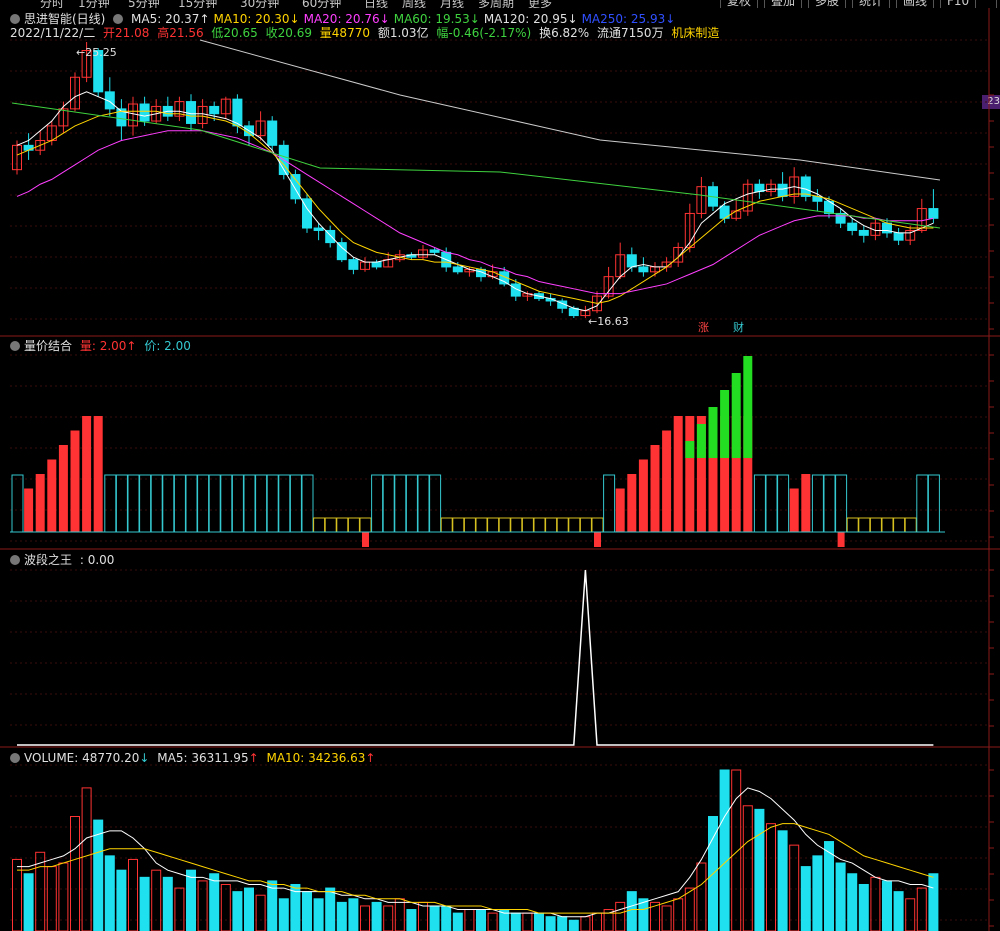 Image resolution: width=1000 pixels, height=931 pixels. Describe the element at coordinates (701, 441) in the screenshot. I see `vp-green-bar` at that location.